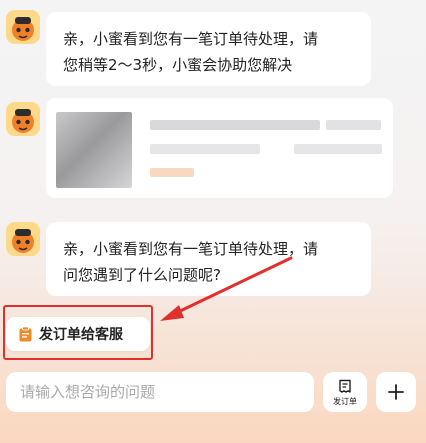 This screenshot has width=426, height=443. I want to click on order-title-blurred, so click(235, 125).